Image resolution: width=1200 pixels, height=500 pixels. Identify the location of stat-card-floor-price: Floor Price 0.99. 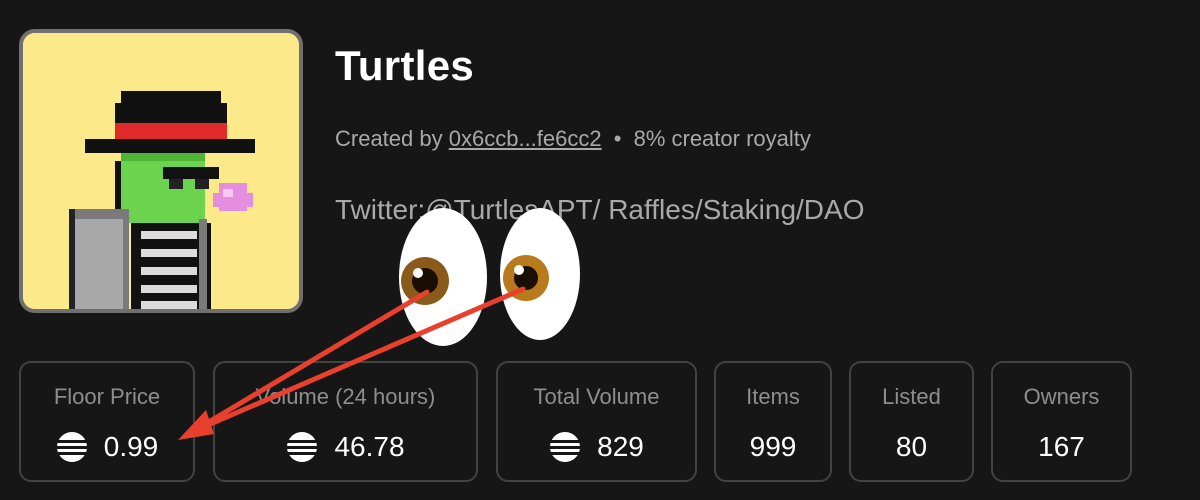
(107, 421).